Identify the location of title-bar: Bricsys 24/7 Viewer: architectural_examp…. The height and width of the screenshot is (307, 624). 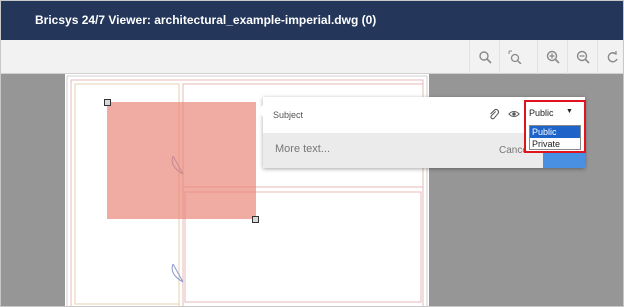
(312, 20).